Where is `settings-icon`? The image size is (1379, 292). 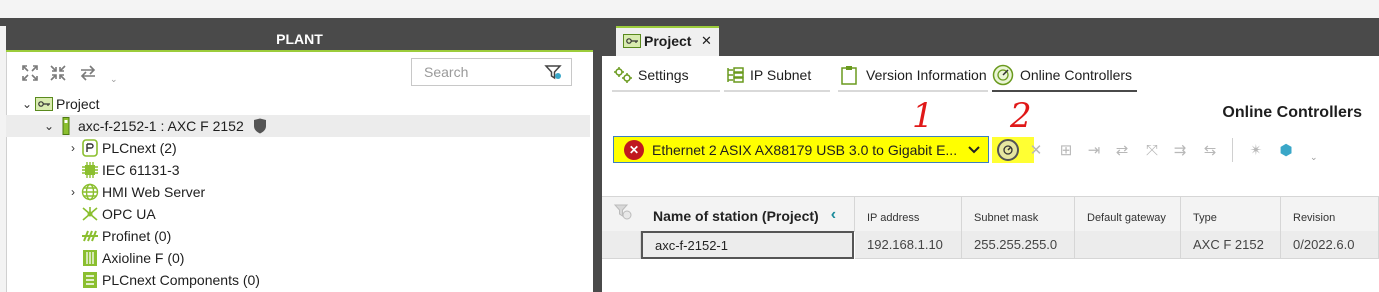
settings-icon is located at coordinates (623, 75).